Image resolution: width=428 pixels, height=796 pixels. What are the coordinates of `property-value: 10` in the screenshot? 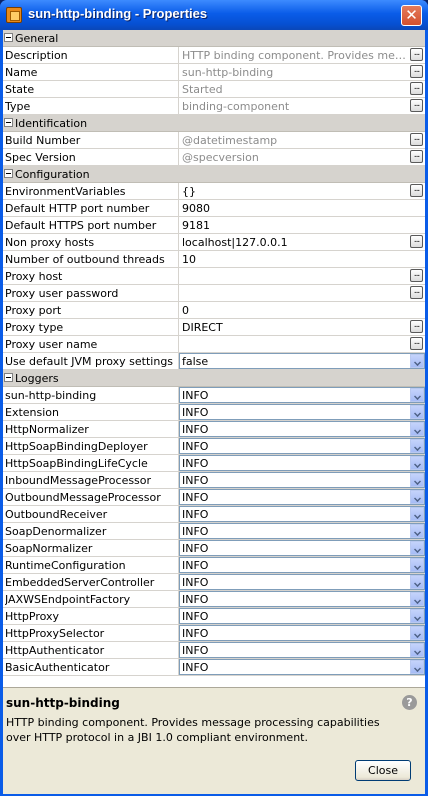 It's located at (294, 259).